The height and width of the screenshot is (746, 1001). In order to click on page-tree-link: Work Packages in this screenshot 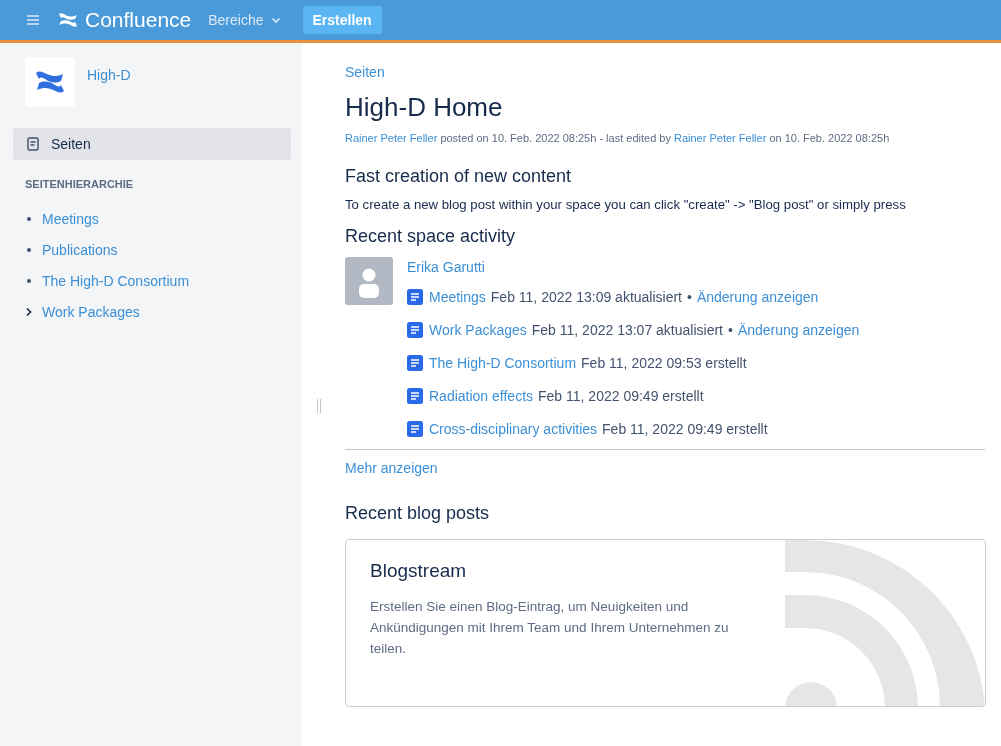, I will do `click(91, 311)`.